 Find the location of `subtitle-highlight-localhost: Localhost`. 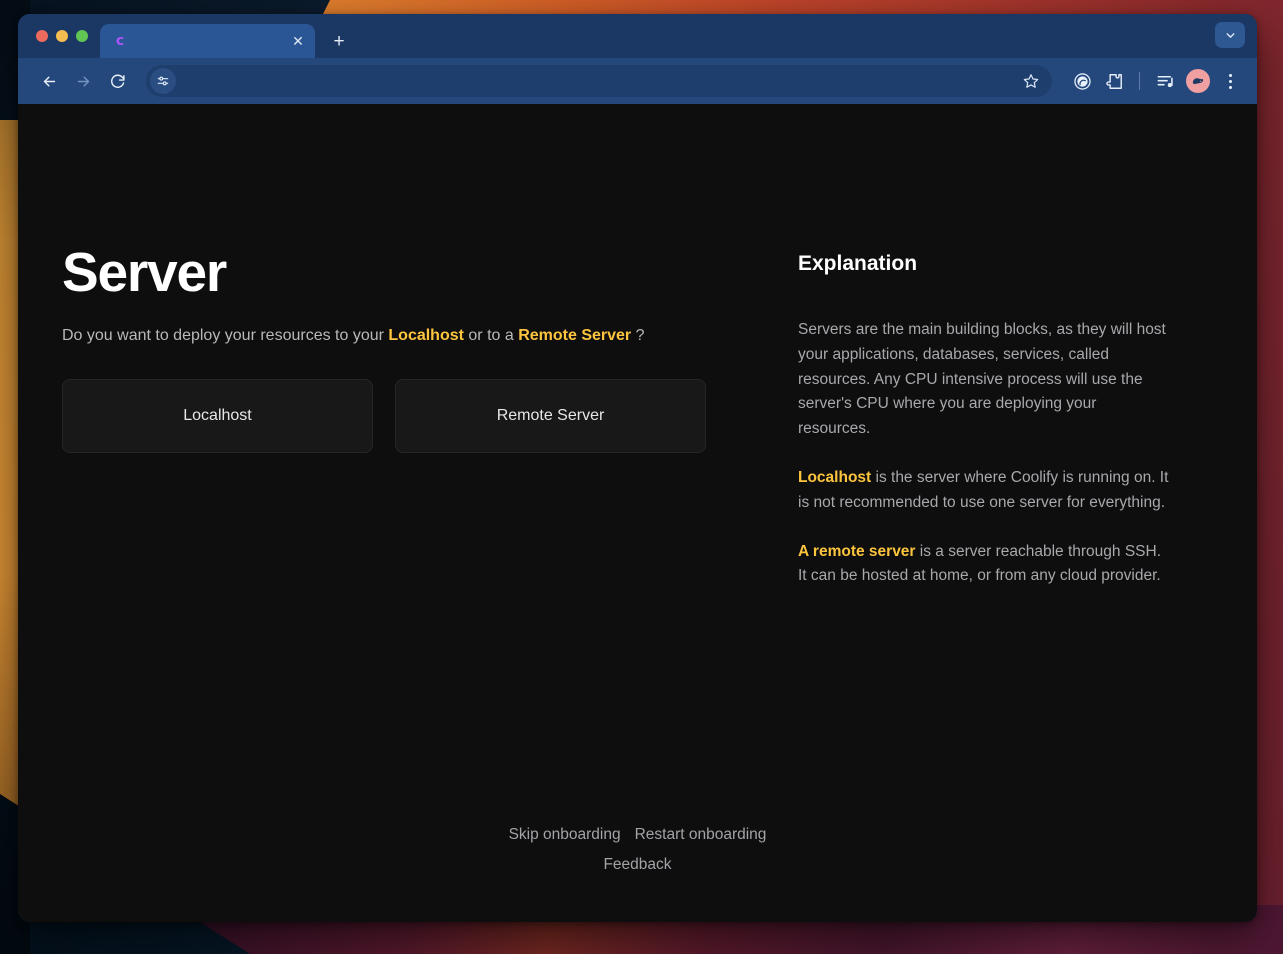

subtitle-highlight-localhost: Localhost is located at coordinates (426, 335).